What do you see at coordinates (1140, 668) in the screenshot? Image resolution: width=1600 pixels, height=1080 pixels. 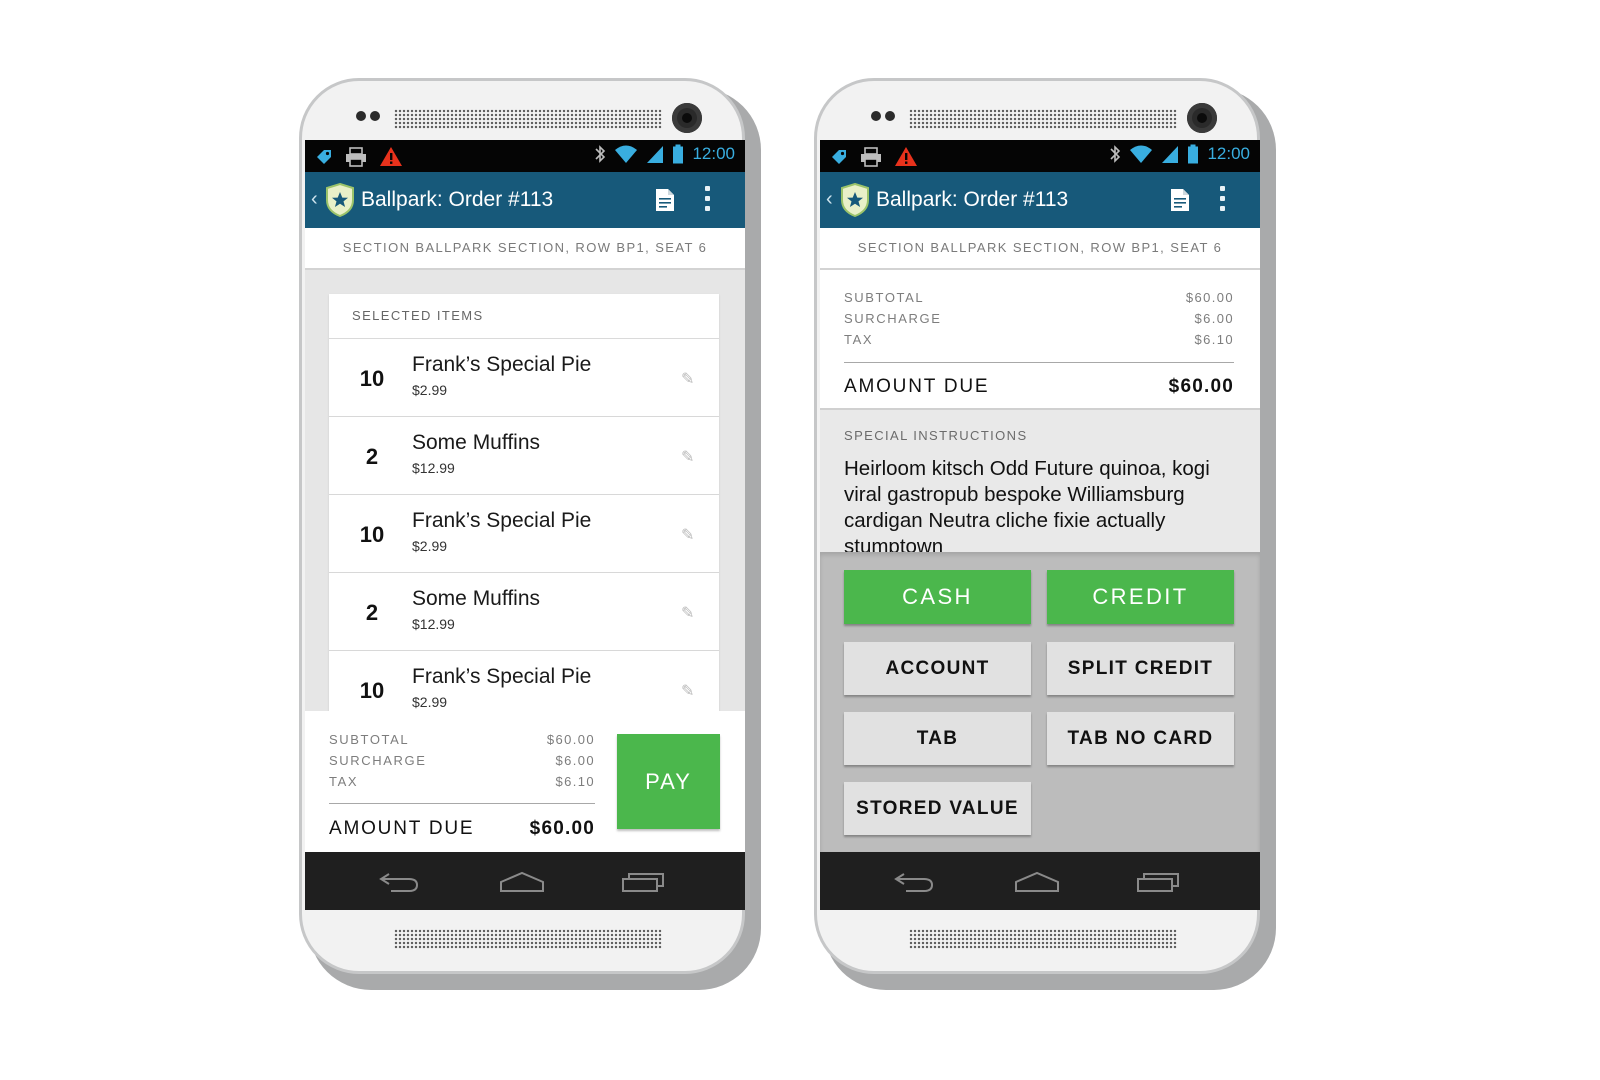 I see `split-credit-button: SPLIT CREDIT` at bounding box center [1140, 668].